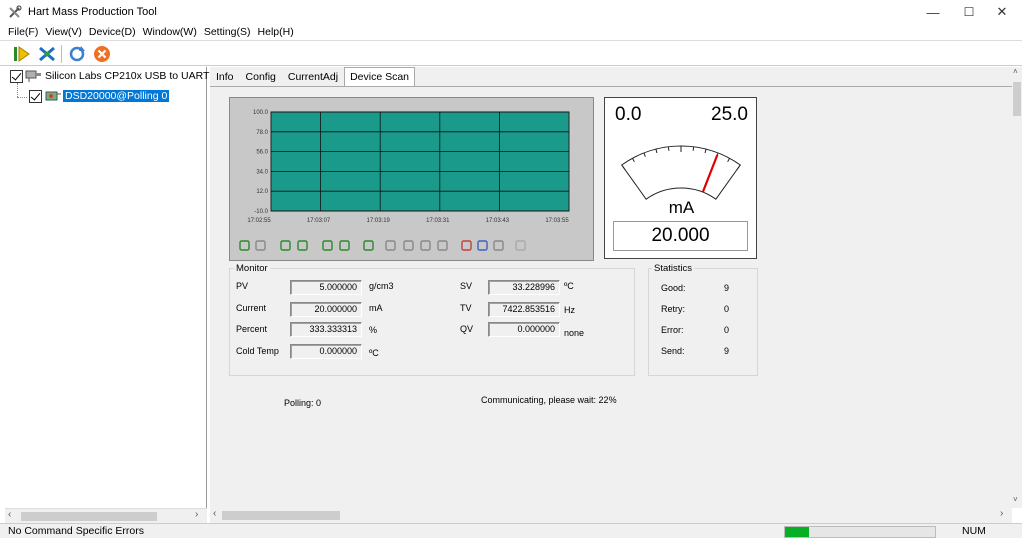  What do you see at coordinates (680, 236) in the screenshot?
I see `gauge-value: 20.000` at bounding box center [680, 236].